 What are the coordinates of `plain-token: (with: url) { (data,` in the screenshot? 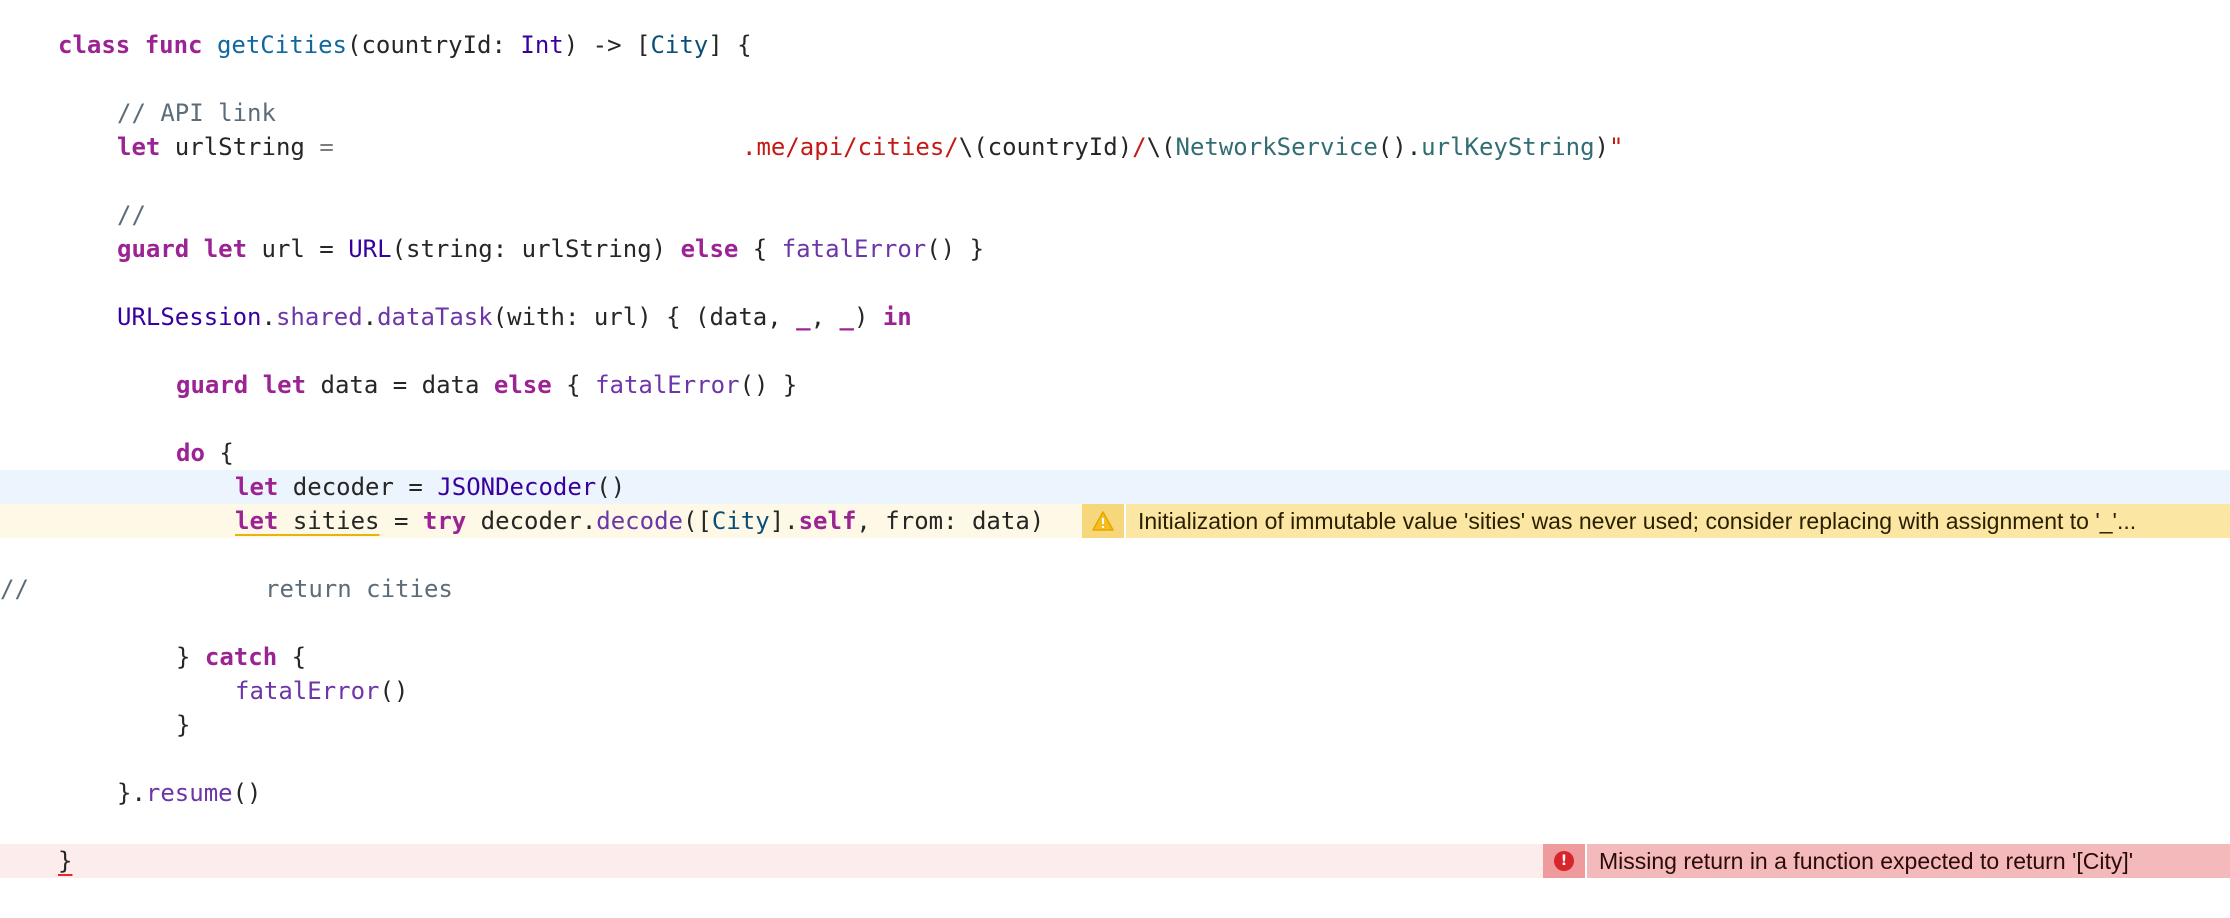 It's located at (644, 317).